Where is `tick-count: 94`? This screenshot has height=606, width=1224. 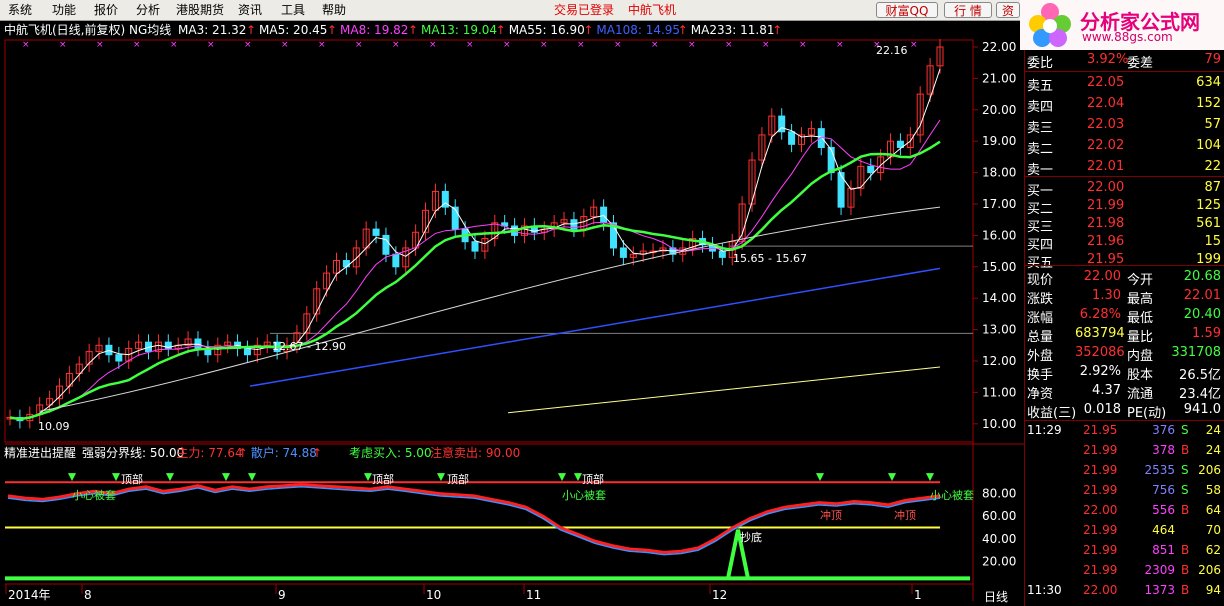 tick-count: 94 is located at coordinates (1213, 590).